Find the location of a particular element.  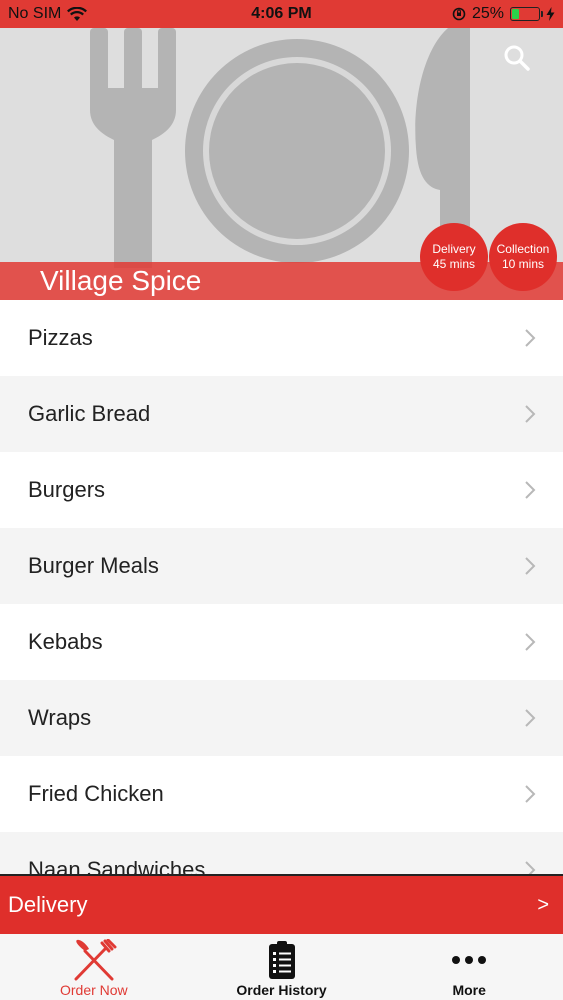

clipboard-list-icon is located at coordinates (281, 960).